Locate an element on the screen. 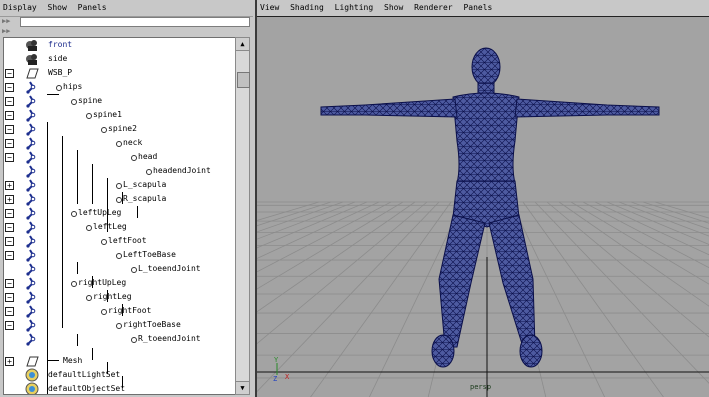  tree-item-rightleg: − rightLeg is located at coordinates (120, 297).